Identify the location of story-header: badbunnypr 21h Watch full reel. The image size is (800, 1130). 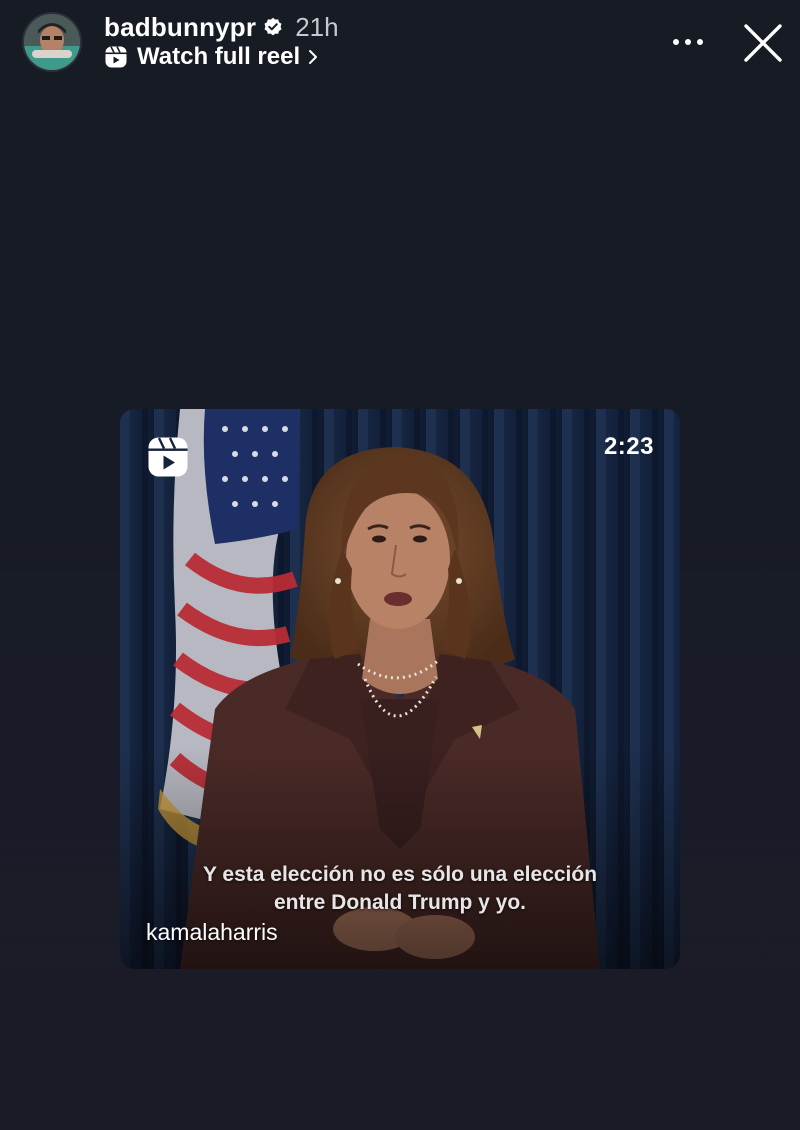
(400, 40).